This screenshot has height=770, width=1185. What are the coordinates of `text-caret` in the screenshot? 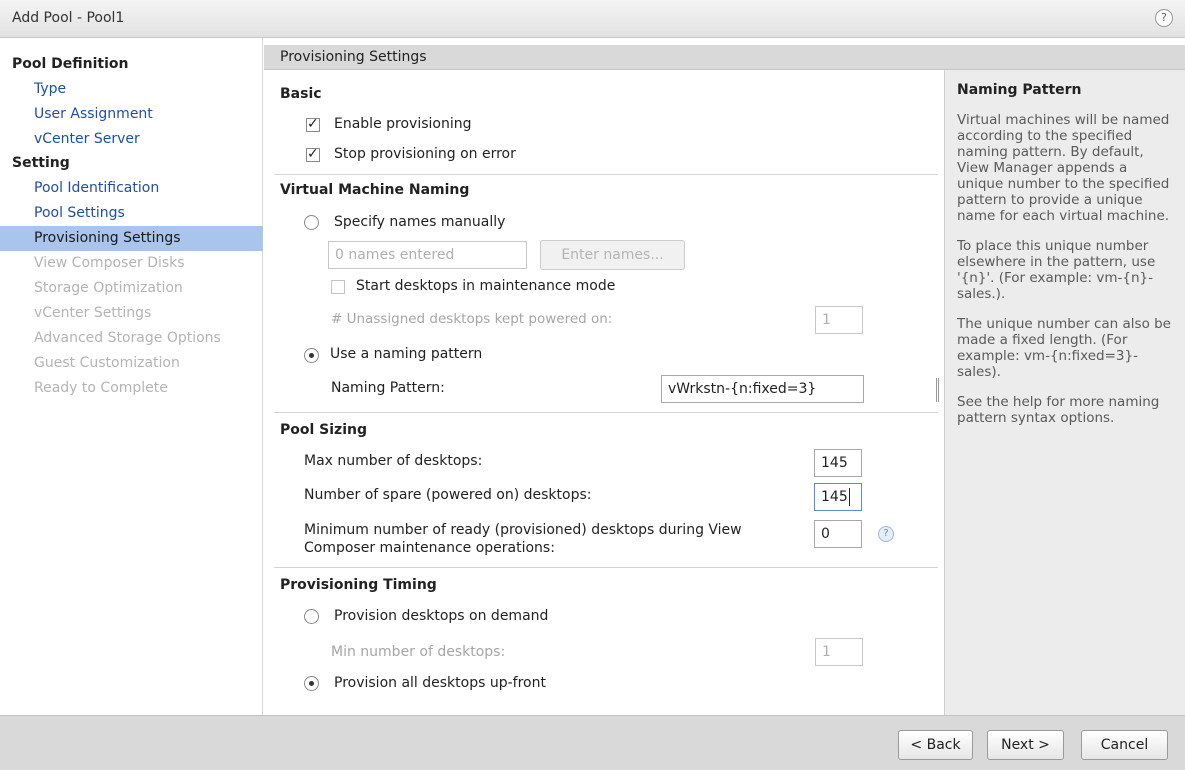 It's located at (849, 497).